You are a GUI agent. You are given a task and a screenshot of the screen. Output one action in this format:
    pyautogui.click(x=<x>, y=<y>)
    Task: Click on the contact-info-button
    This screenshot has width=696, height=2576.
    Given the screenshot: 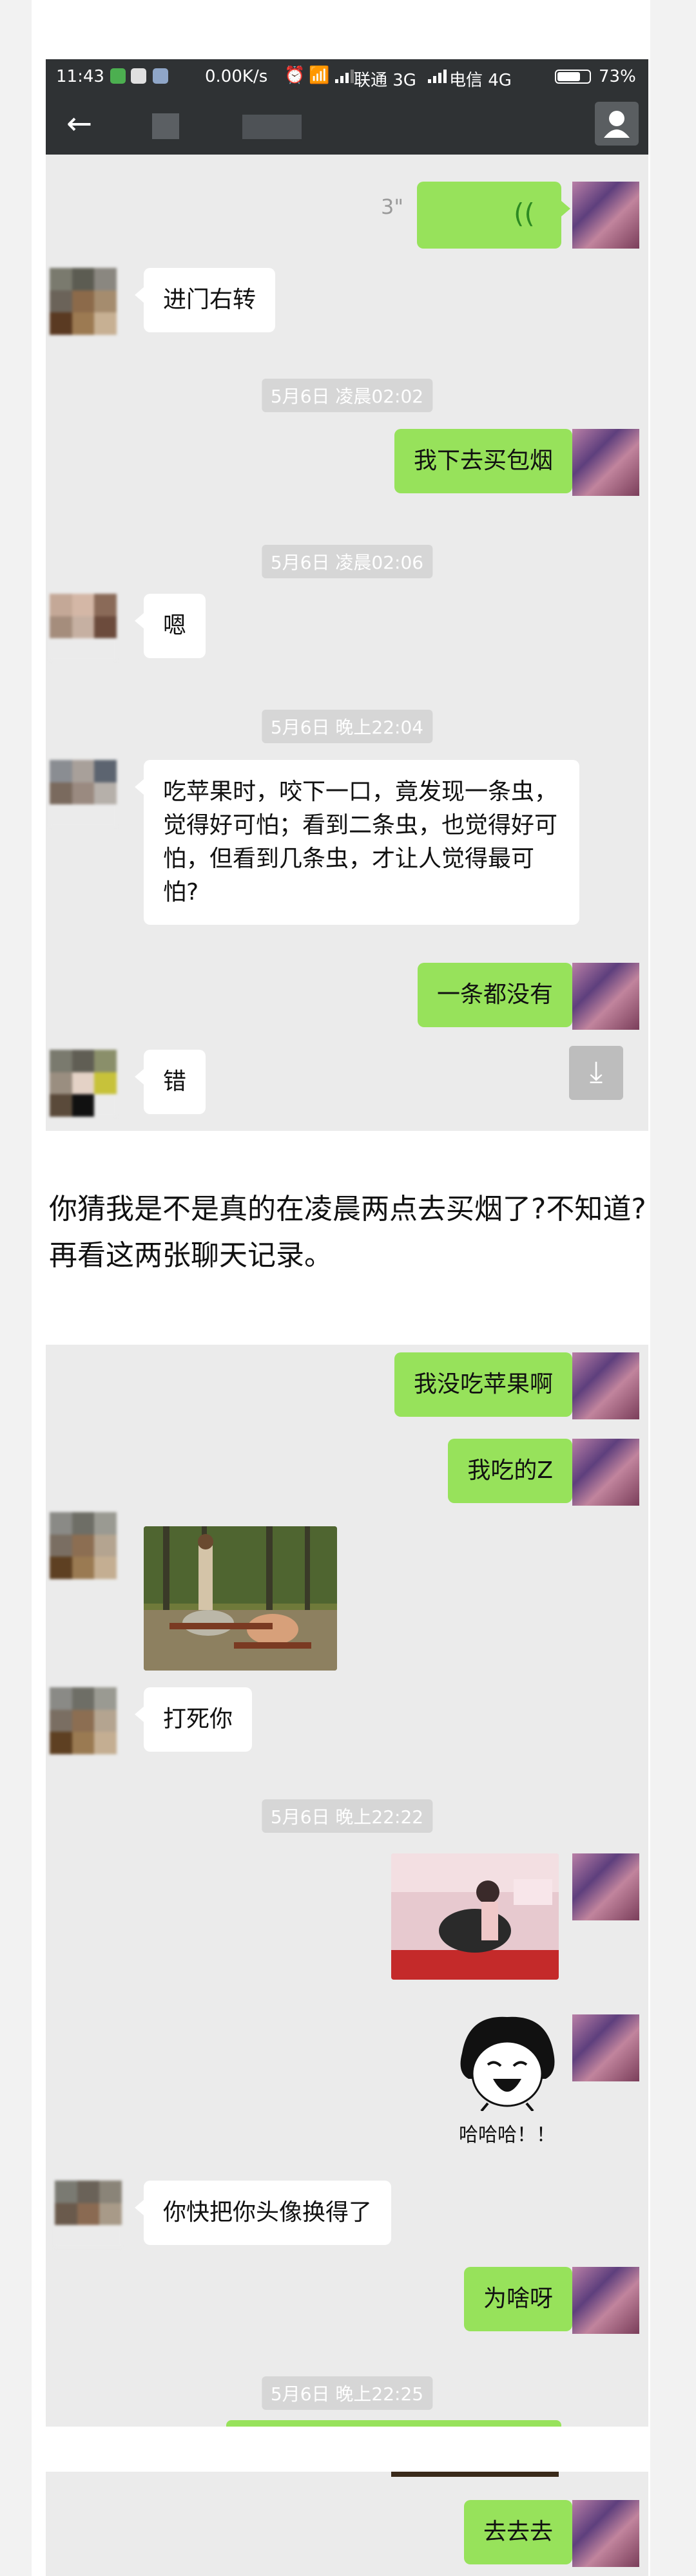 What is the action you would take?
    pyautogui.click(x=617, y=124)
    